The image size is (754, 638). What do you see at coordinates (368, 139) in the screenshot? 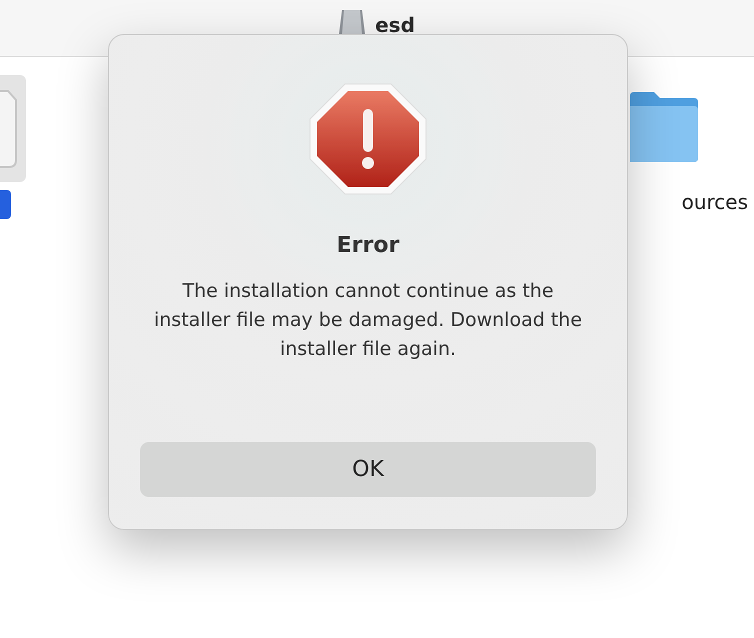
I see `stop-sign-icon` at bounding box center [368, 139].